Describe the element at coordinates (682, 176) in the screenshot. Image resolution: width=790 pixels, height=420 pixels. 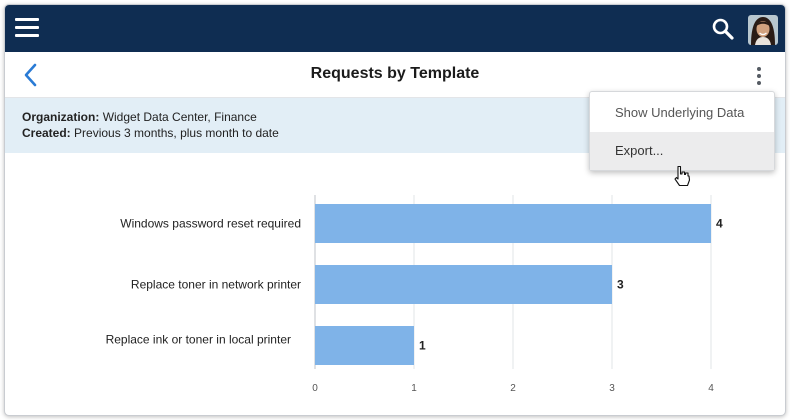
I see `pointer-cursor-icon` at that location.